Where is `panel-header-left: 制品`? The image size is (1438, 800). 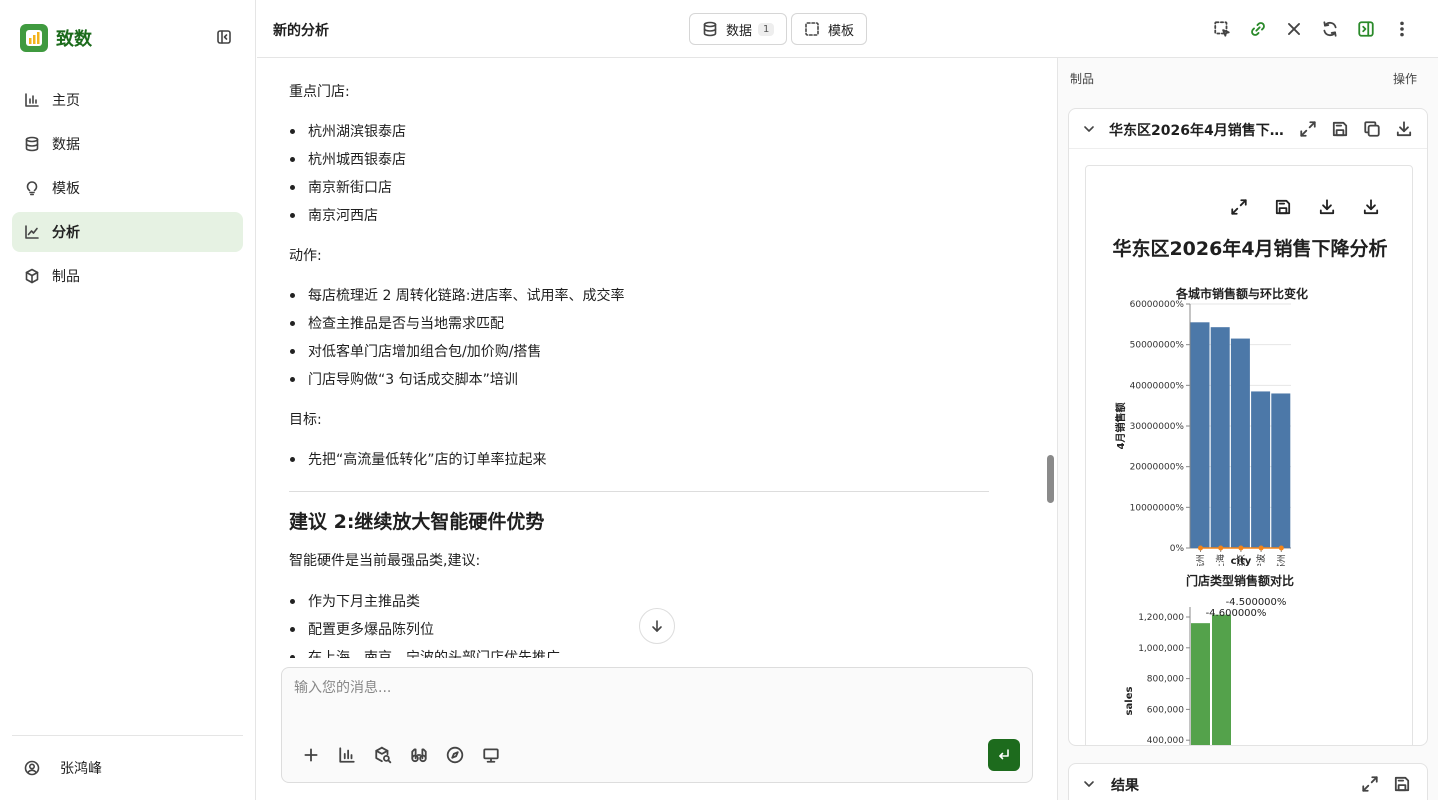 panel-header-left: 制品 is located at coordinates (1082, 79).